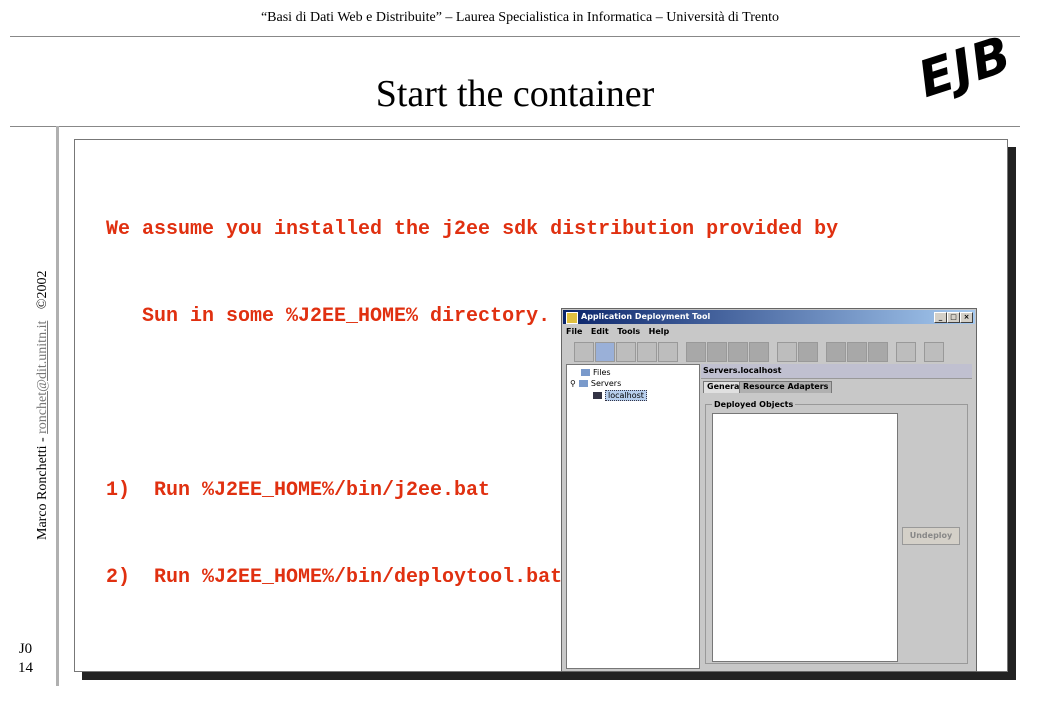  What do you see at coordinates (57, 406) in the screenshot?
I see `side-divider` at bounding box center [57, 406].